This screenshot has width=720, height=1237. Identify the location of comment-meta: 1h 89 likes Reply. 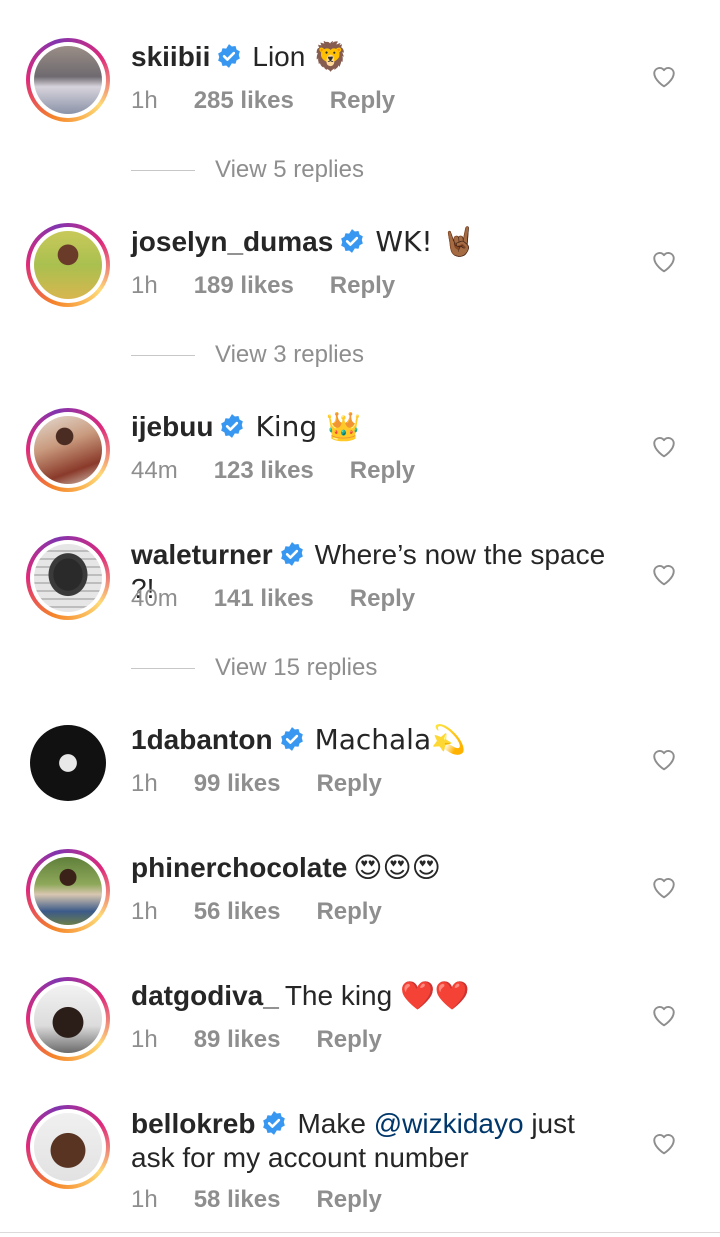
(256, 1040).